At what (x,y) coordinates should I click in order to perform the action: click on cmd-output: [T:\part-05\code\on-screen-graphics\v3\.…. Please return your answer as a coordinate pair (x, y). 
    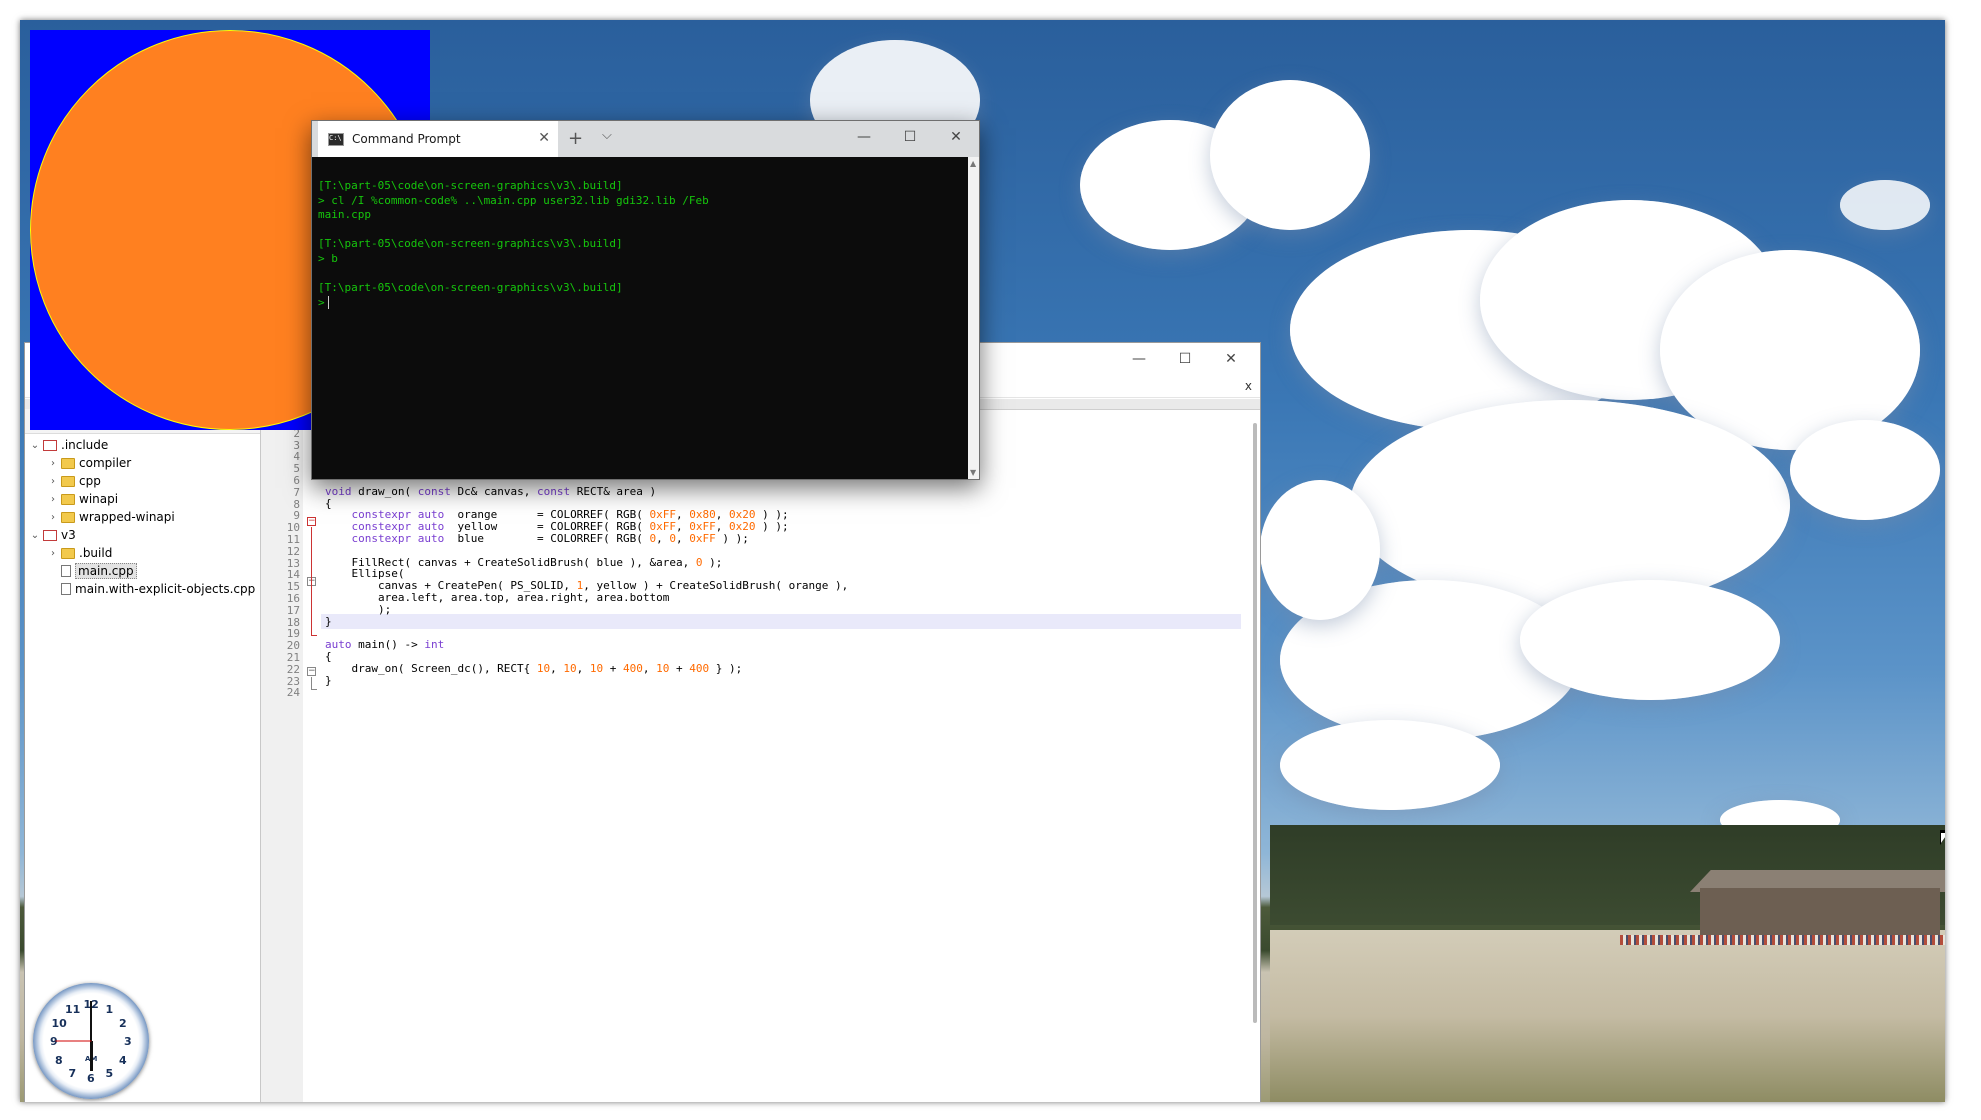
    Looking at the image, I should click on (640, 318).